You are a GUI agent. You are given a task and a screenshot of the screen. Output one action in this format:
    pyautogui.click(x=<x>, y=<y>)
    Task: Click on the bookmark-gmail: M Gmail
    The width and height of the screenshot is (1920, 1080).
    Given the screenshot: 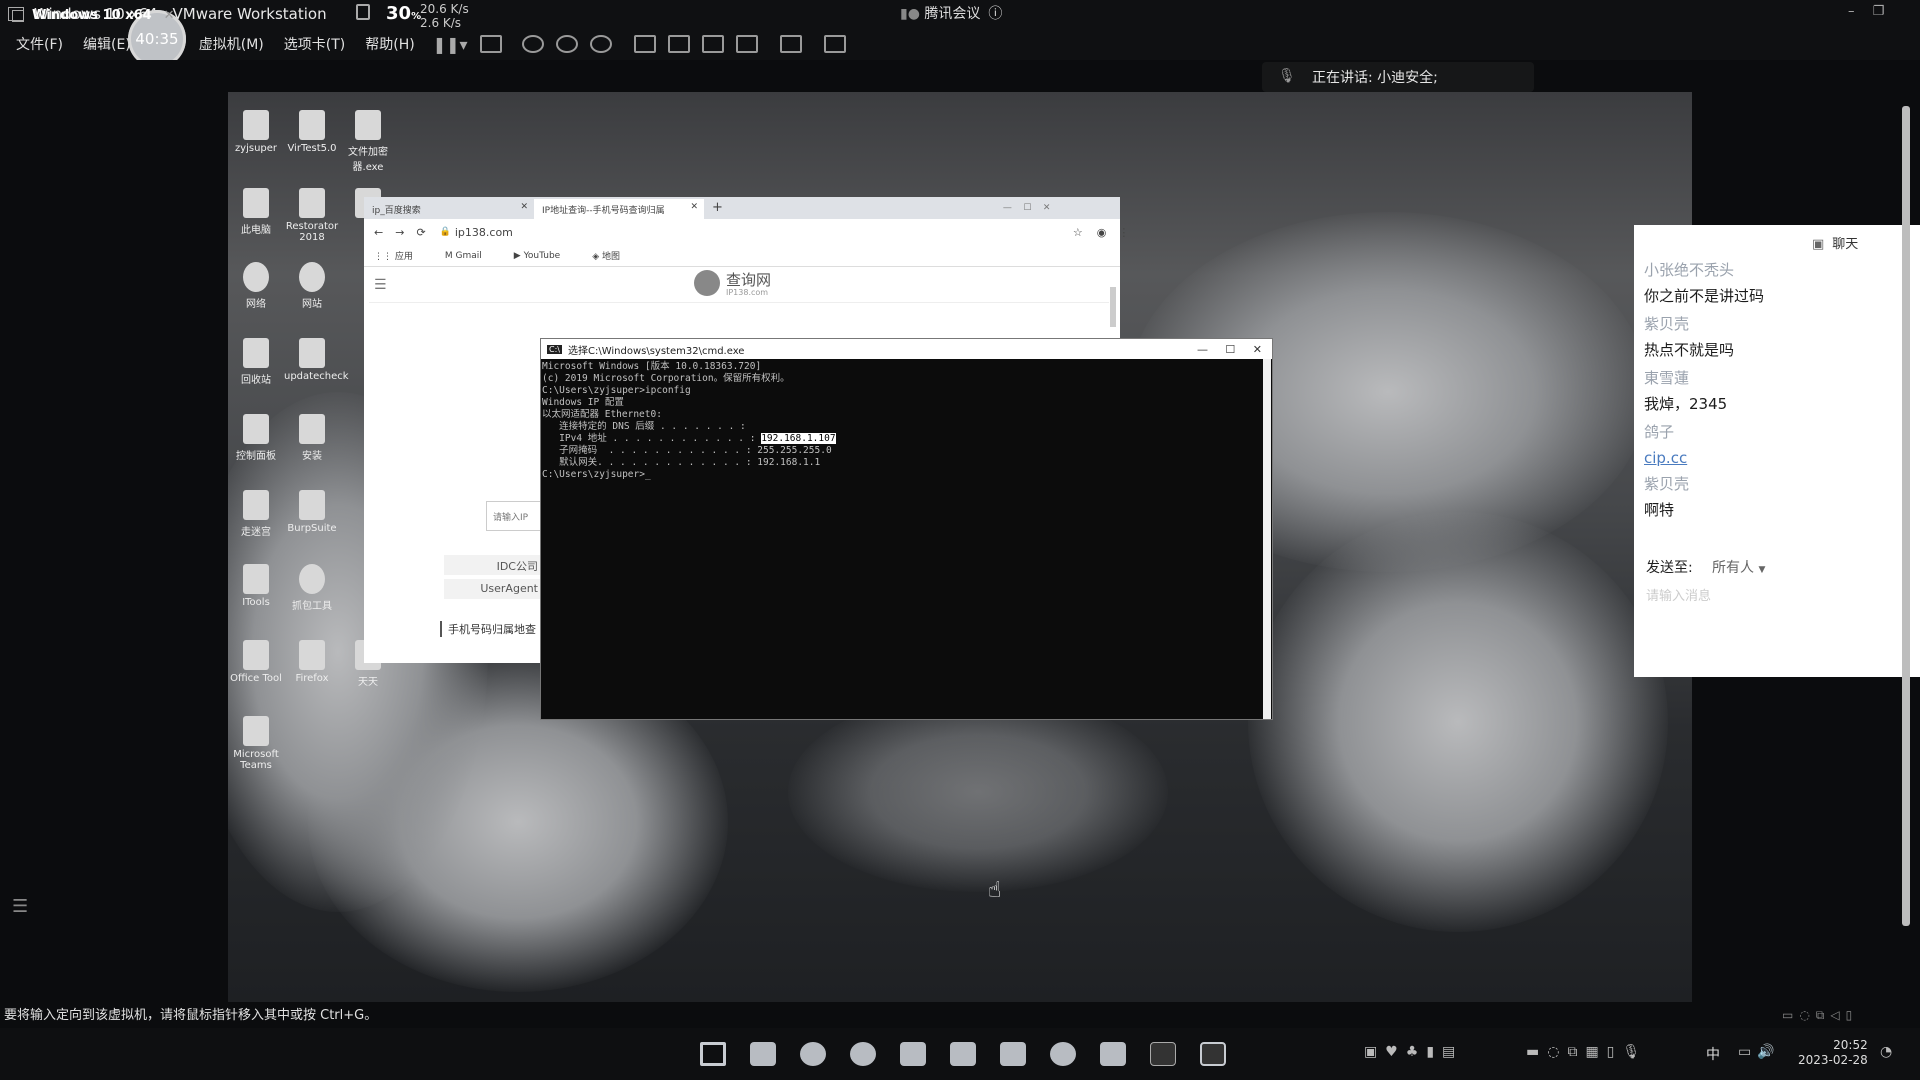 What is the action you would take?
    pyautogui.click(x=471, y=256)
    